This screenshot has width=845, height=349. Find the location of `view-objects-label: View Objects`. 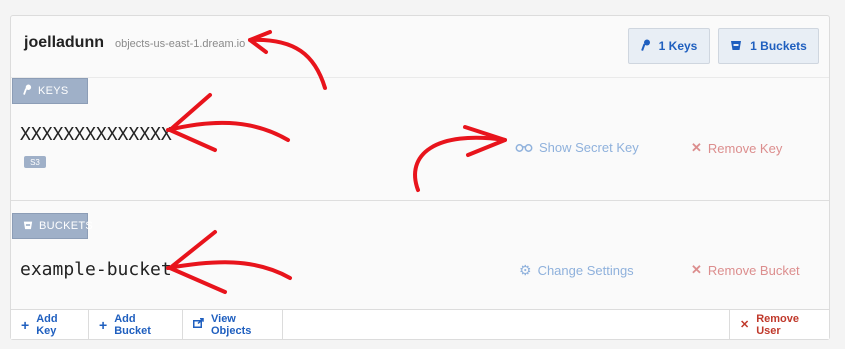

view-objects-label: View Objects is located at coordinates (231, 324).